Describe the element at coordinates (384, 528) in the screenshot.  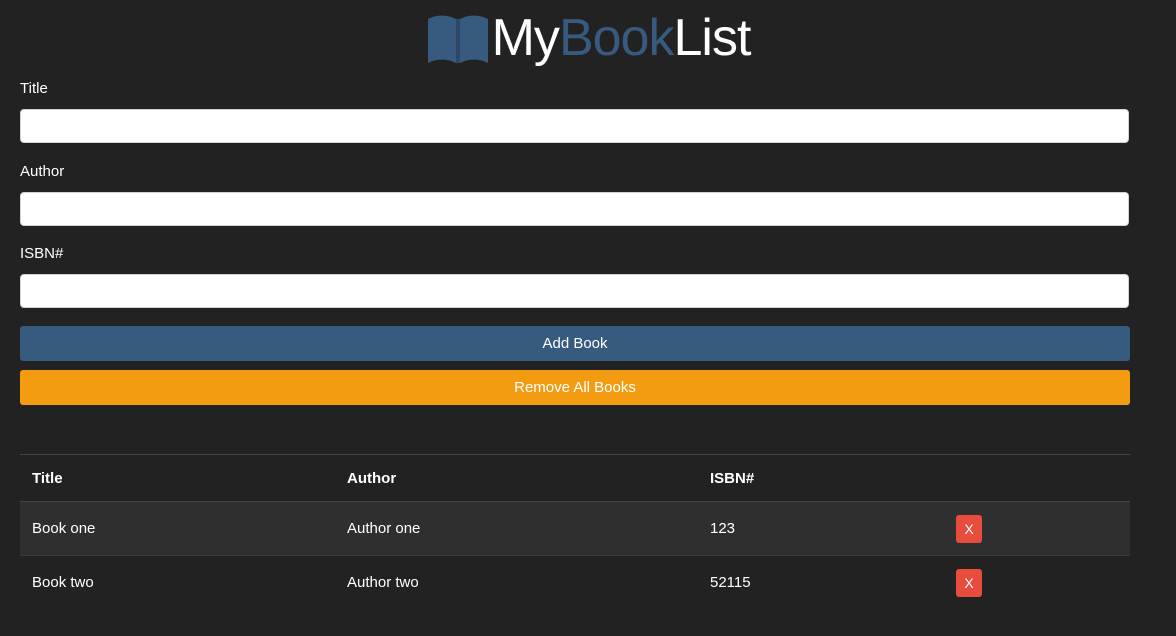
I see `book-author-cell: Author one` at that location.